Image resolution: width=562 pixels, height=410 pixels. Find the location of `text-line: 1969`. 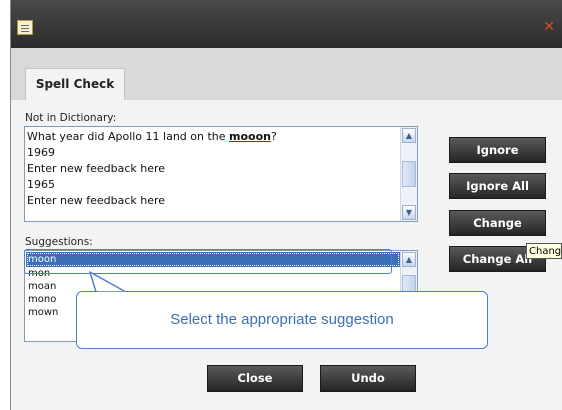

text-line: 1969 is located at coordinates (41, 152).